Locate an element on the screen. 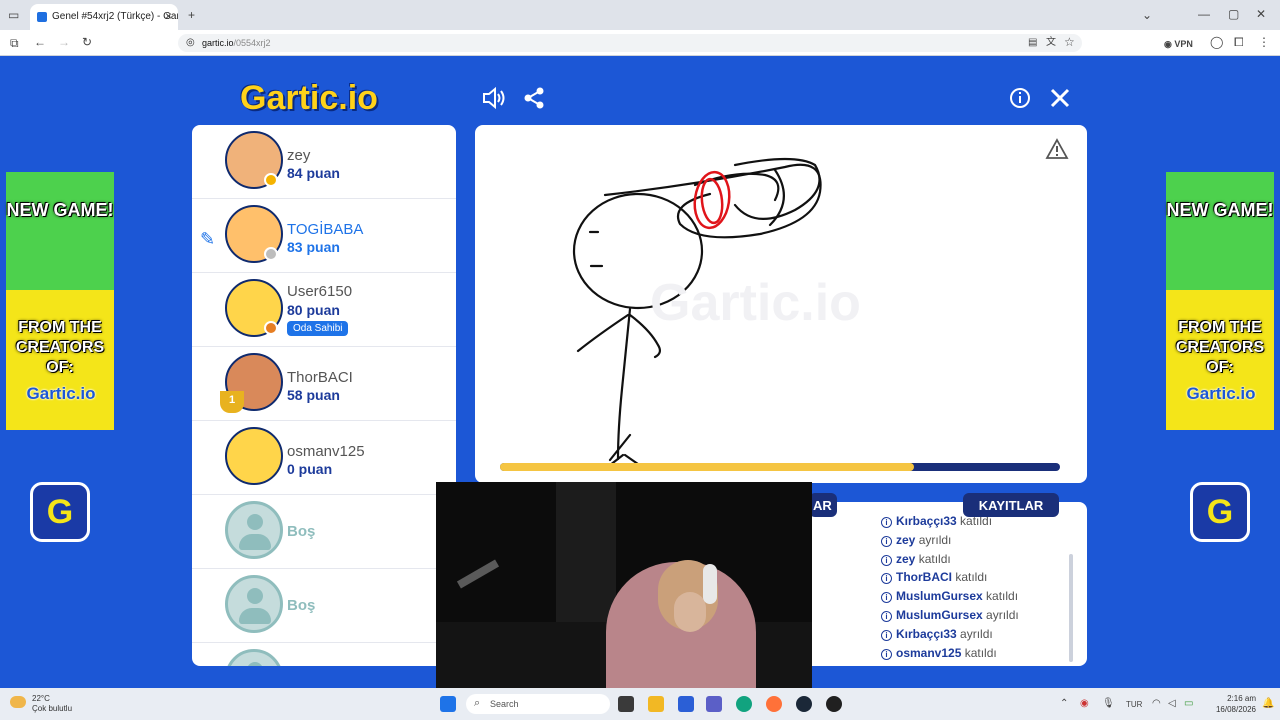 The height and width of the screenshot is (720, 1280). player-row: 1 ThorBACI 58 puan is located at coordinates (324, 384).